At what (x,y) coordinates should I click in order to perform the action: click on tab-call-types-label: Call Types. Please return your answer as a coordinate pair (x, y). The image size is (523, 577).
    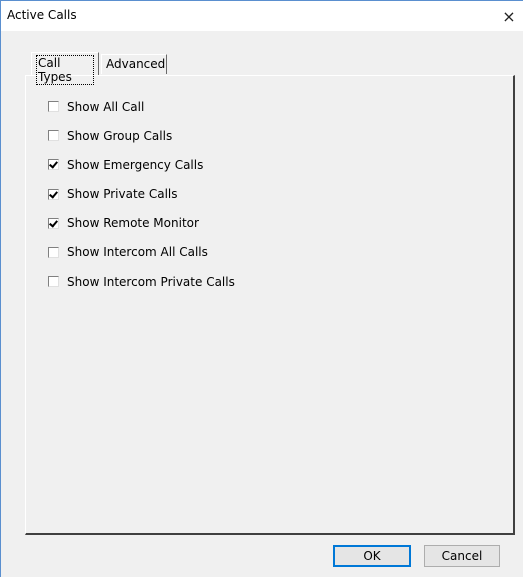
    Looking at the image, I should click on (65, 70).